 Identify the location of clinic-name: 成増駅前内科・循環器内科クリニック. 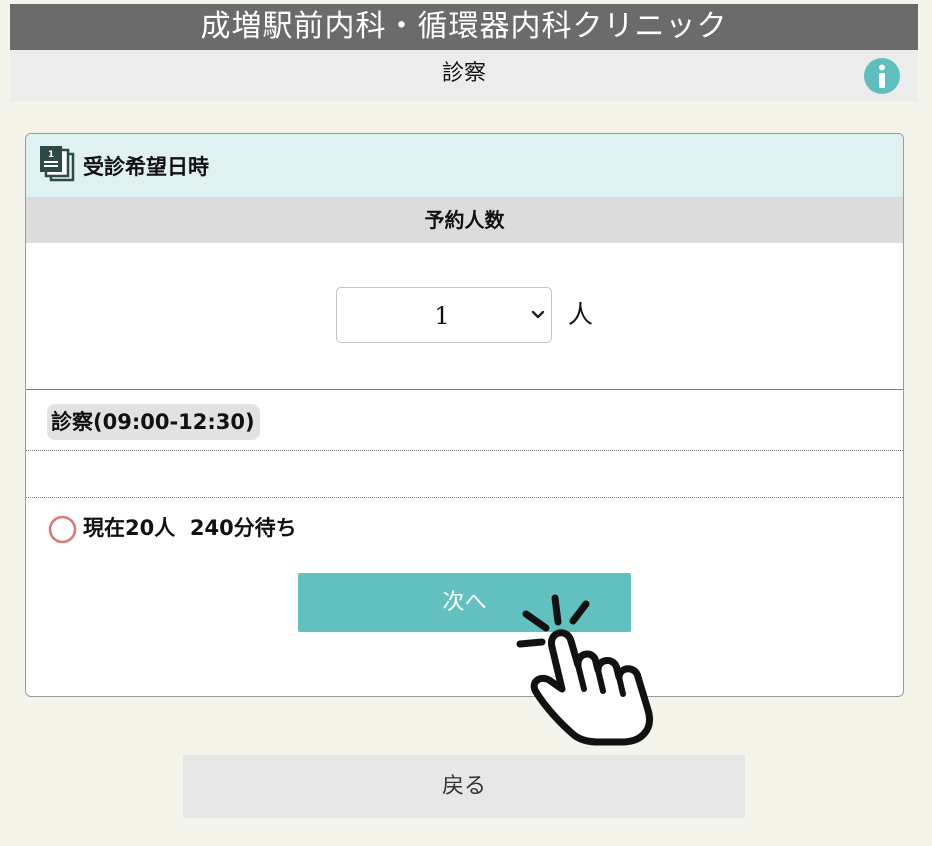
(464, 26).